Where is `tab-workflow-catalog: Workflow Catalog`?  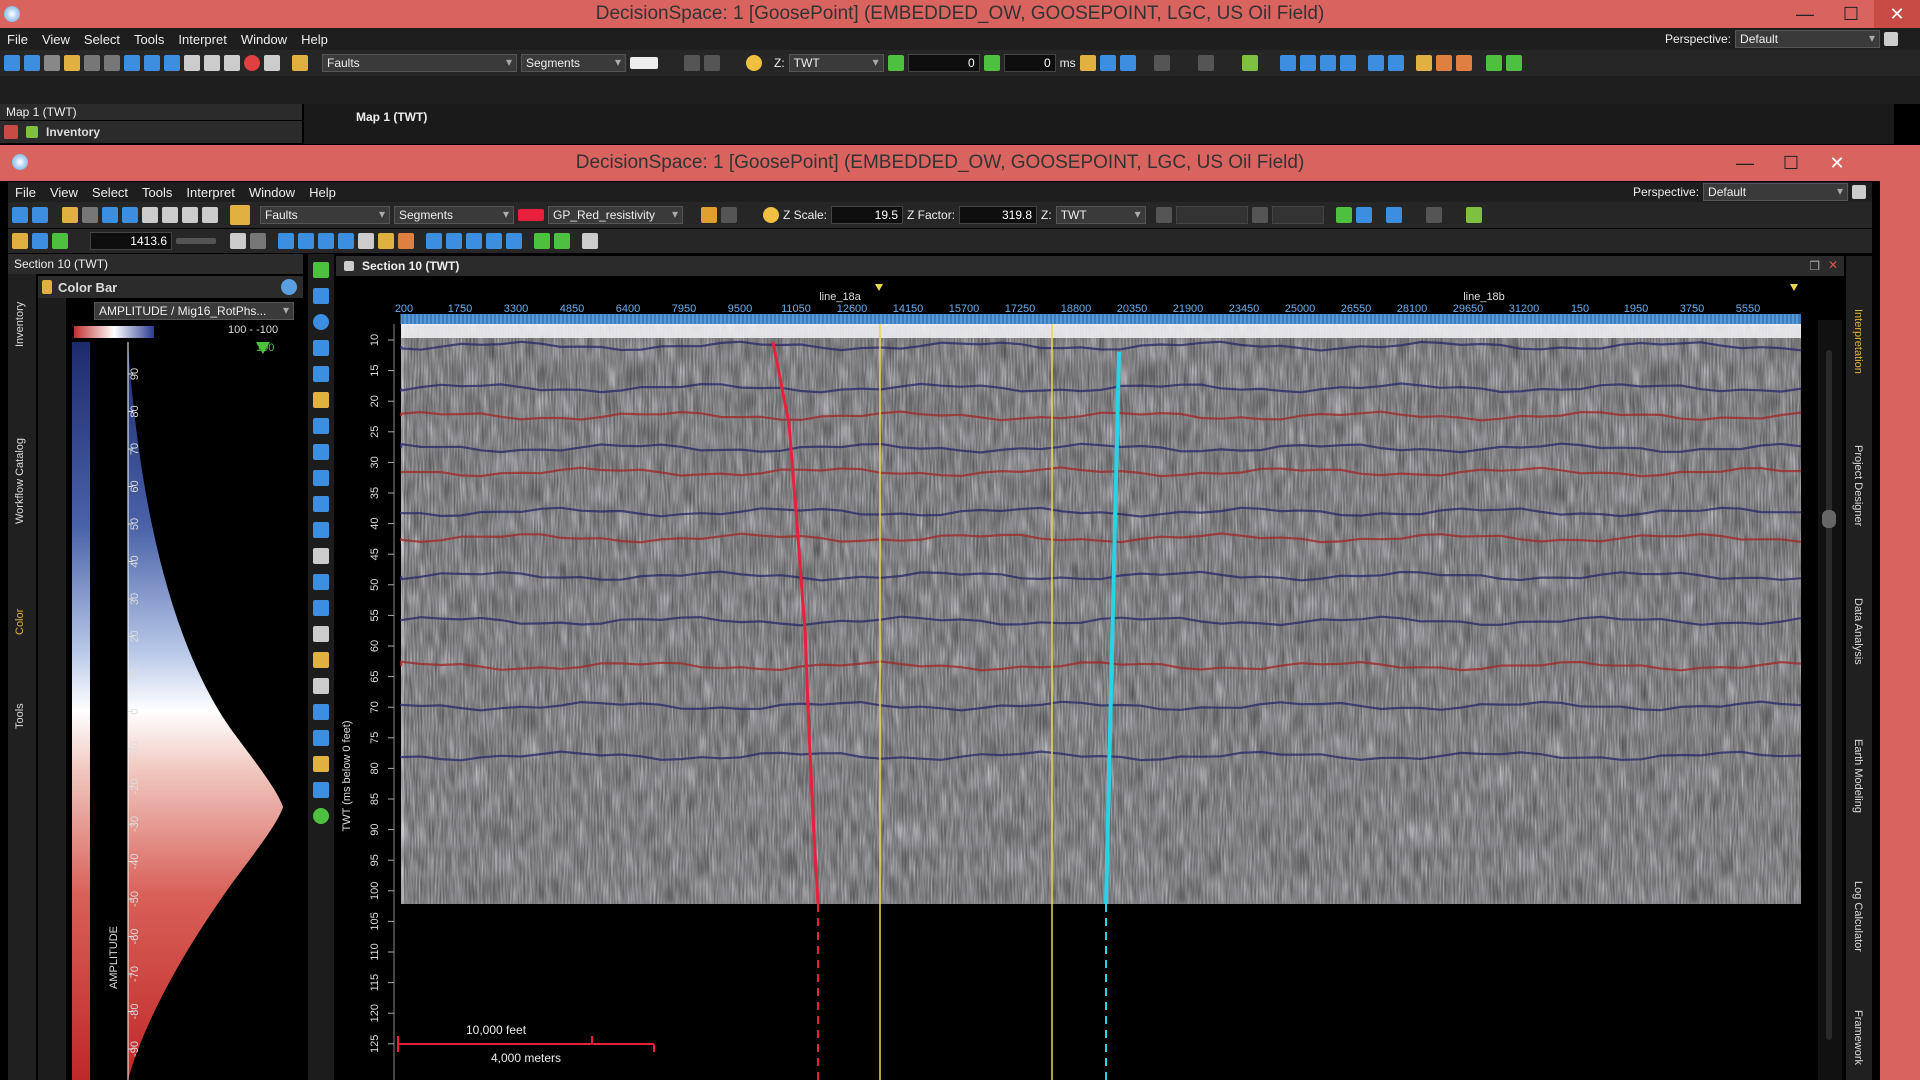
tab-workflow-catalog: Workflow Catalog is located at coordinates (20, 481).